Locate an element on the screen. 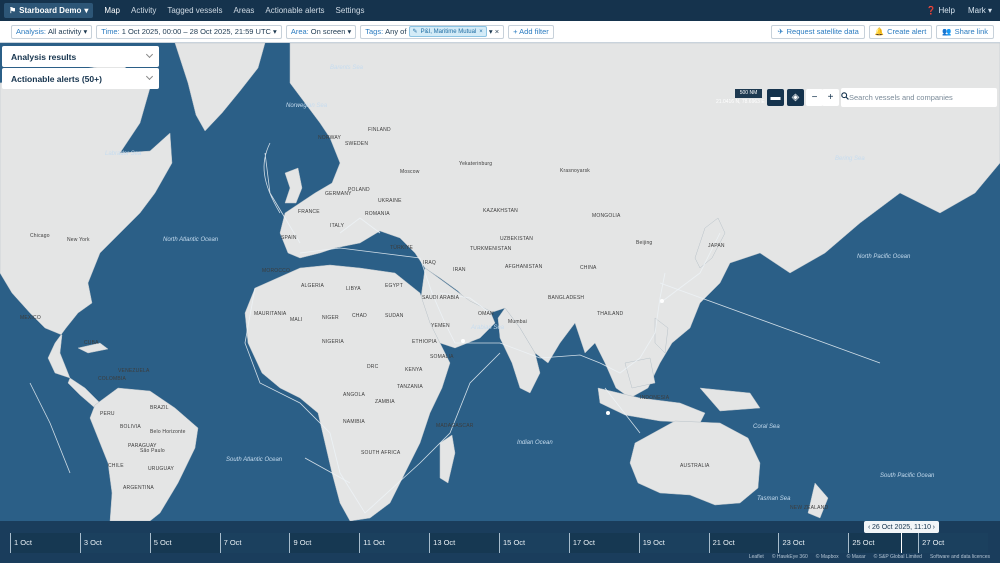 The image size is (1000, 563). current-time-chip: ‹ 26 Oct 2025, 11:10 › is located at coordinates (901, 527).